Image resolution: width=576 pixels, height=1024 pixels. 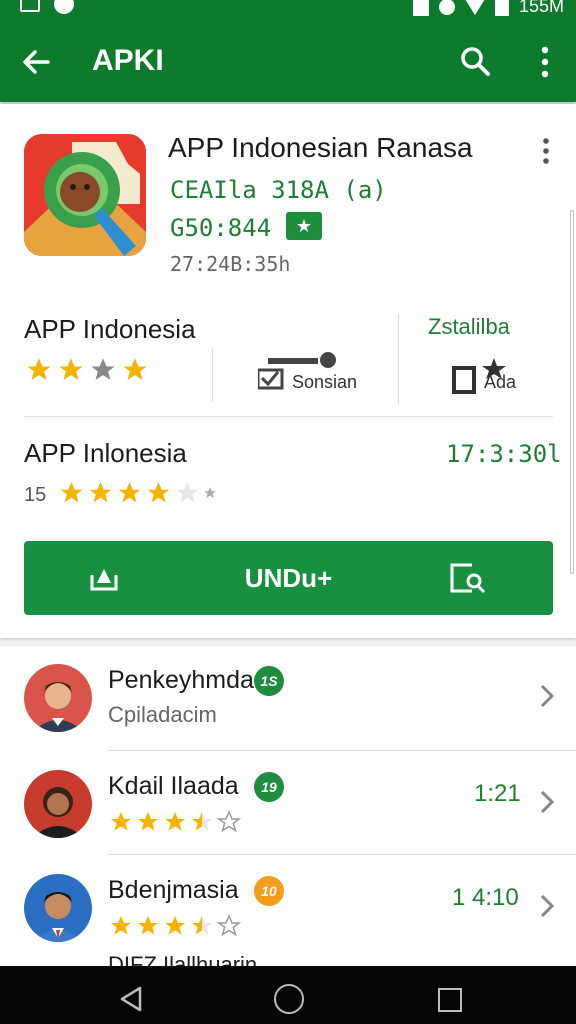 I want to click on app-name: APP Indonesian Ranasa, so click(x=320, y=147).